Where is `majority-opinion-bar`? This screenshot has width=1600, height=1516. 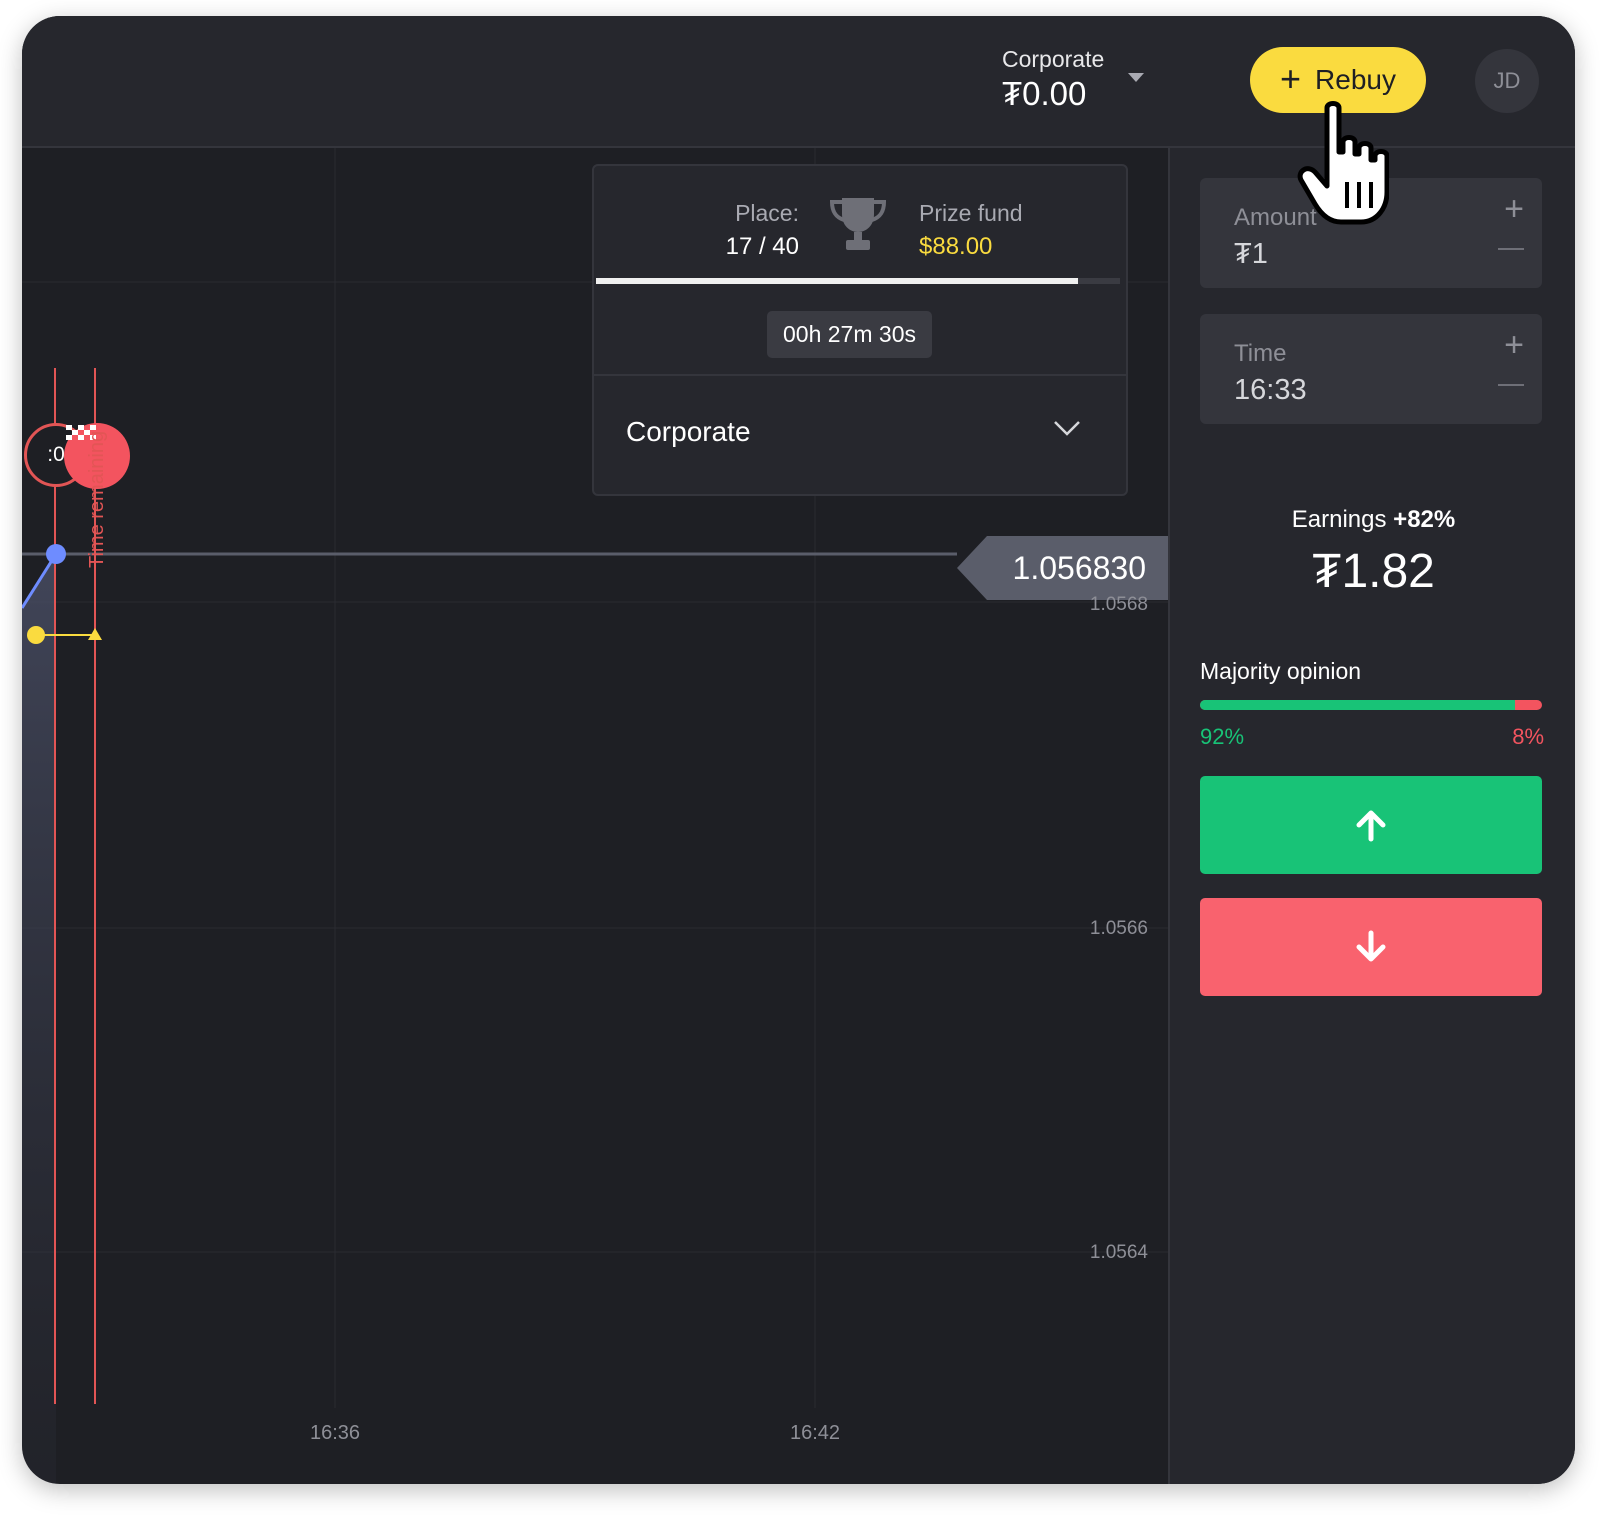 majority-opinion-bar is located at coordinates (1371, 705).